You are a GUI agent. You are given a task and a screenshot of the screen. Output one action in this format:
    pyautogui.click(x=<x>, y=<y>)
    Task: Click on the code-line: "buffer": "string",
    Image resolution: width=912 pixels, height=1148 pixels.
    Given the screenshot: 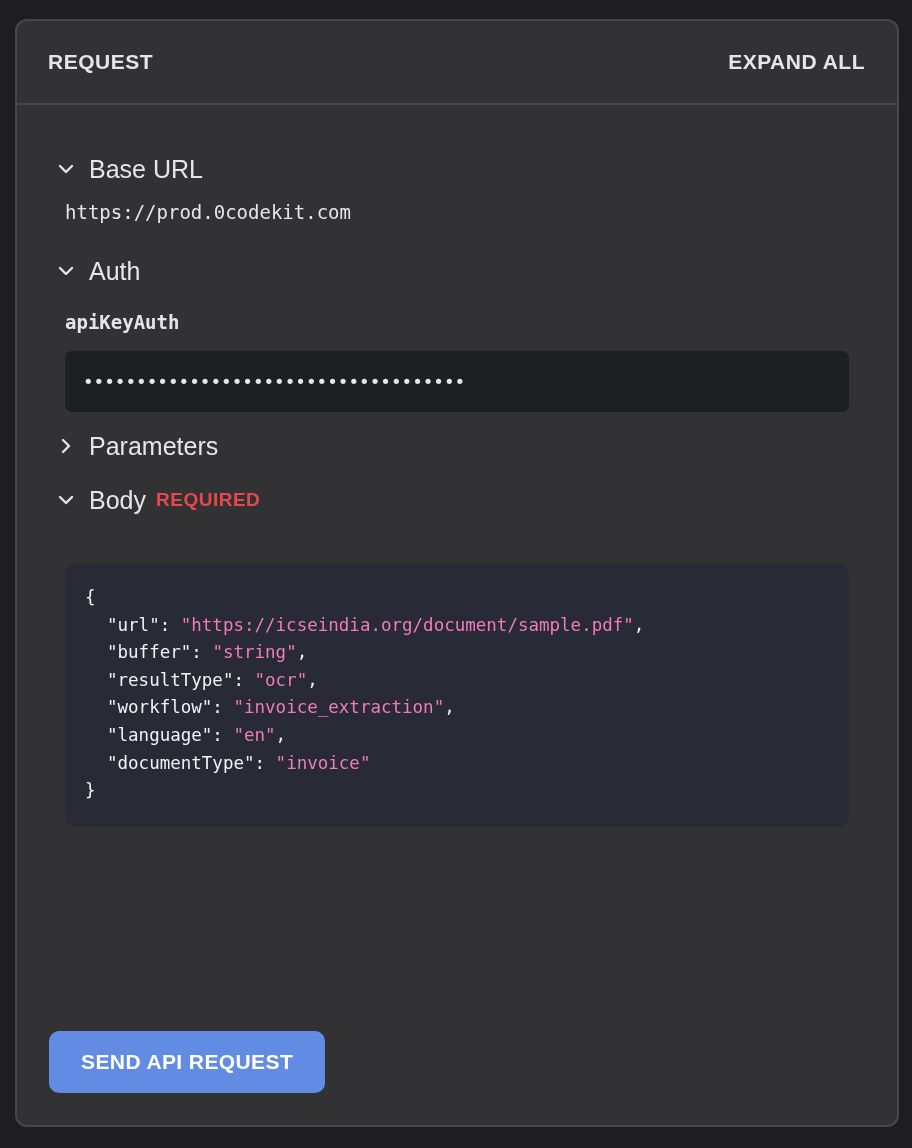 What is the action you would take?
    pyautogui.click(x=207, y=653)
    